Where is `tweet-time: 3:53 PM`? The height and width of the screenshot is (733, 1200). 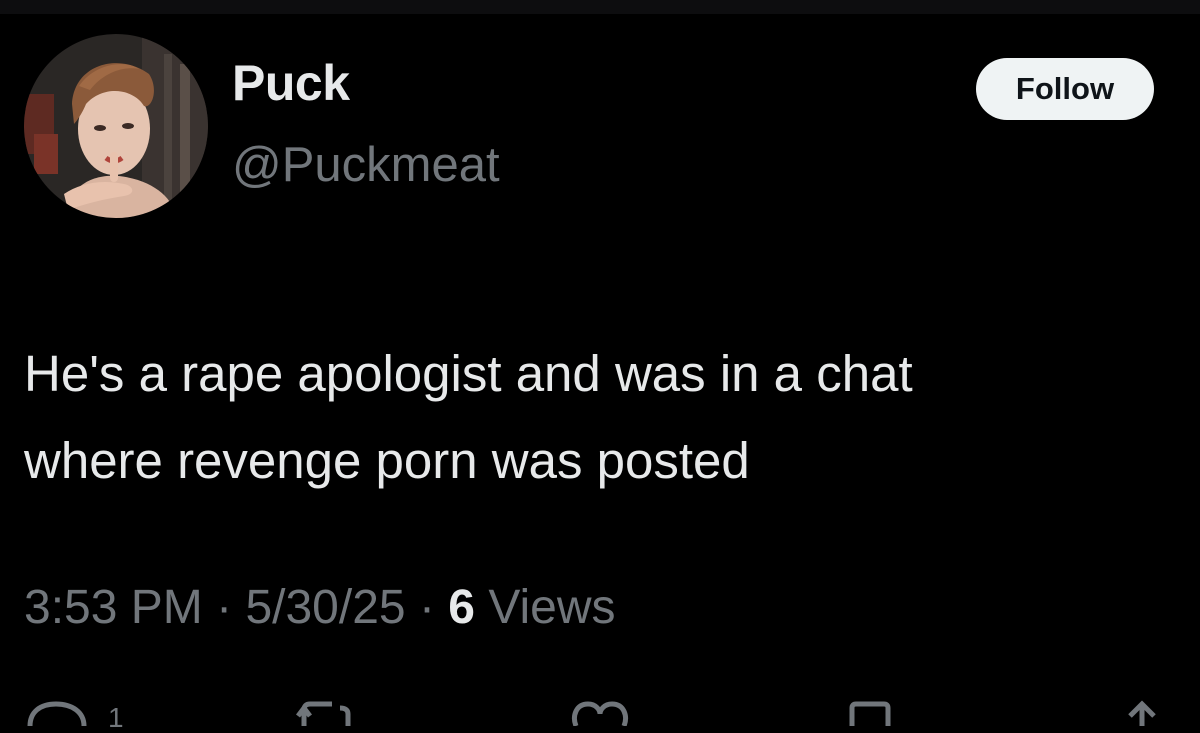
tweet-time: 3:53 PM is located at coordinates (113, 607).